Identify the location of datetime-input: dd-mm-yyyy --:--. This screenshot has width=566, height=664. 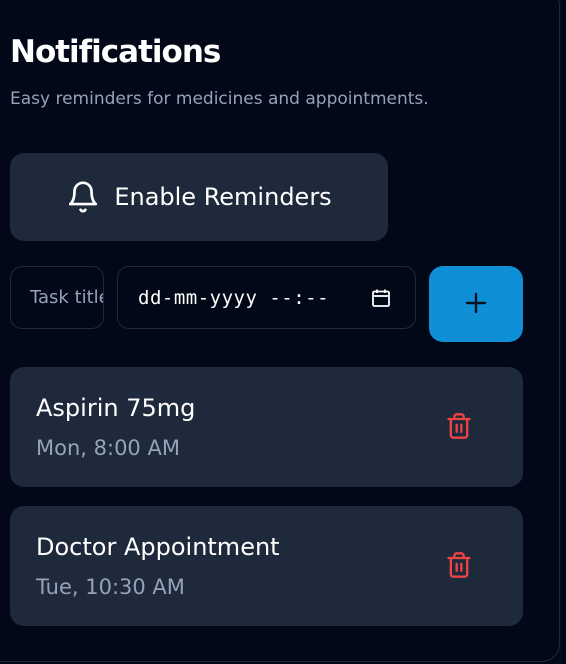
(266, 297).